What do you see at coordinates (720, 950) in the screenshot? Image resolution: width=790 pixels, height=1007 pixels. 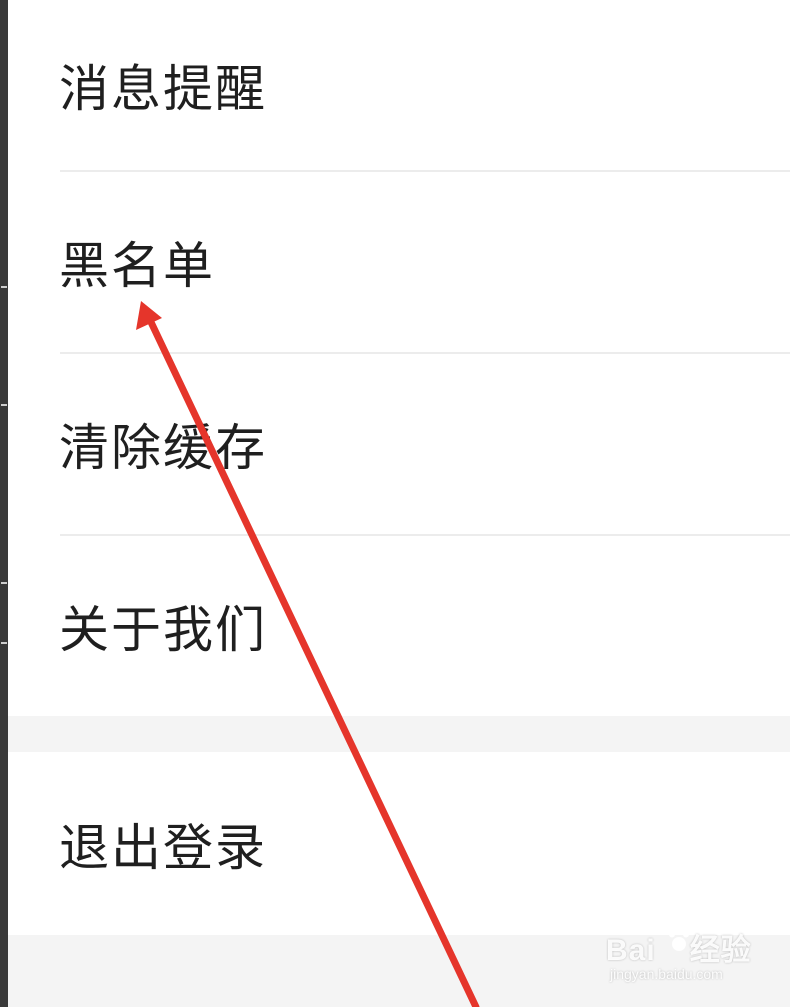 I see `watermark-brand-right: 经验` at bounding box center [720, 950].